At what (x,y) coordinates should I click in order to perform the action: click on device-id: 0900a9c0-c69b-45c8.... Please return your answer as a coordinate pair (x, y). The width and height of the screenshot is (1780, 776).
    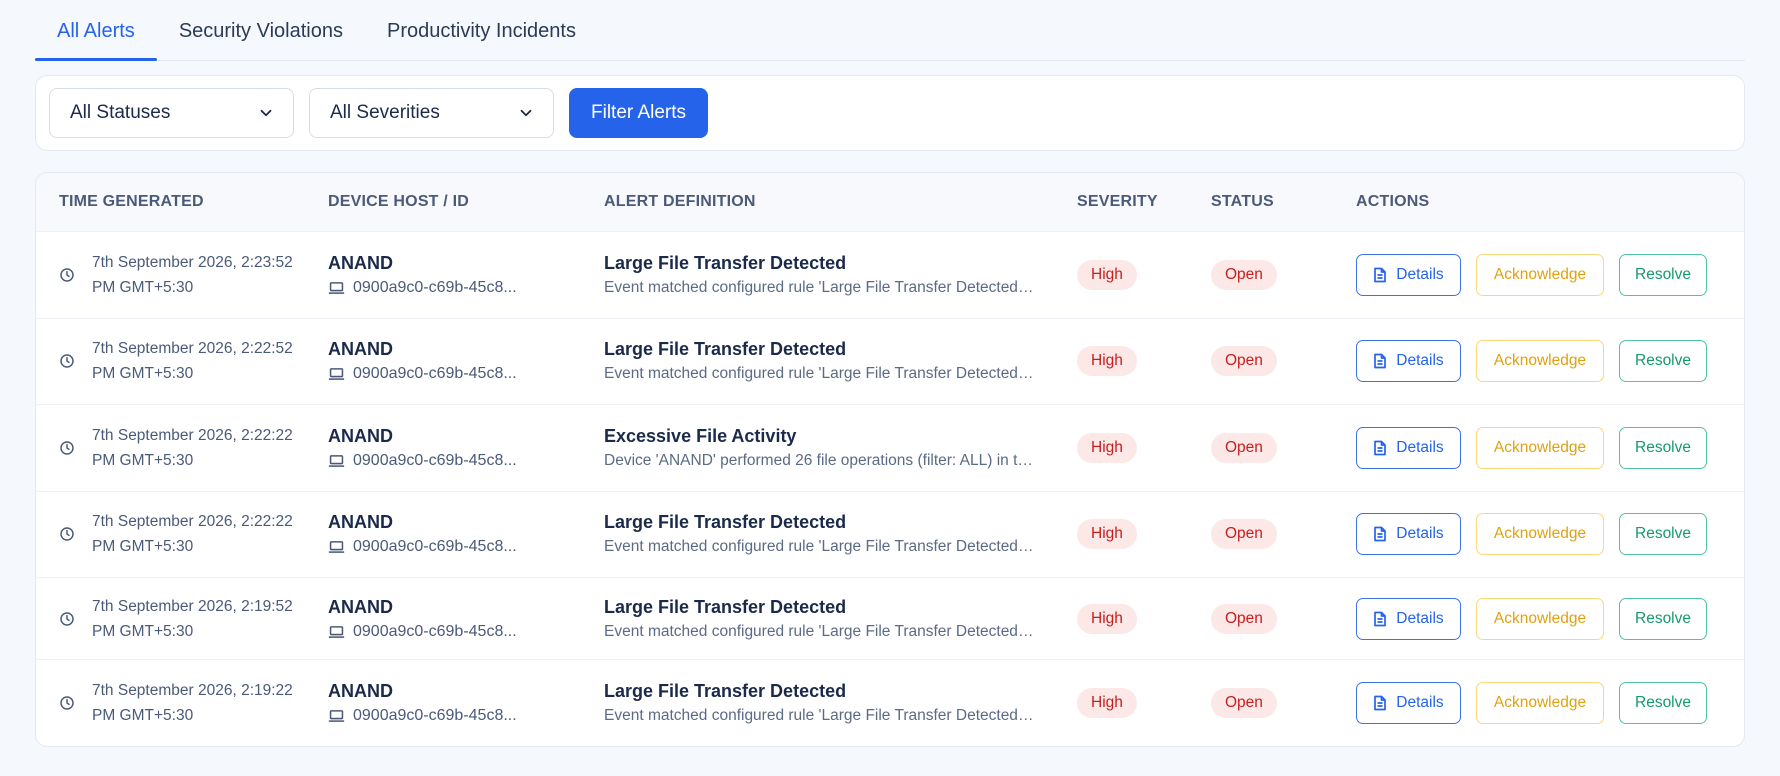
    Looking at the image, I should click on (466, 461).